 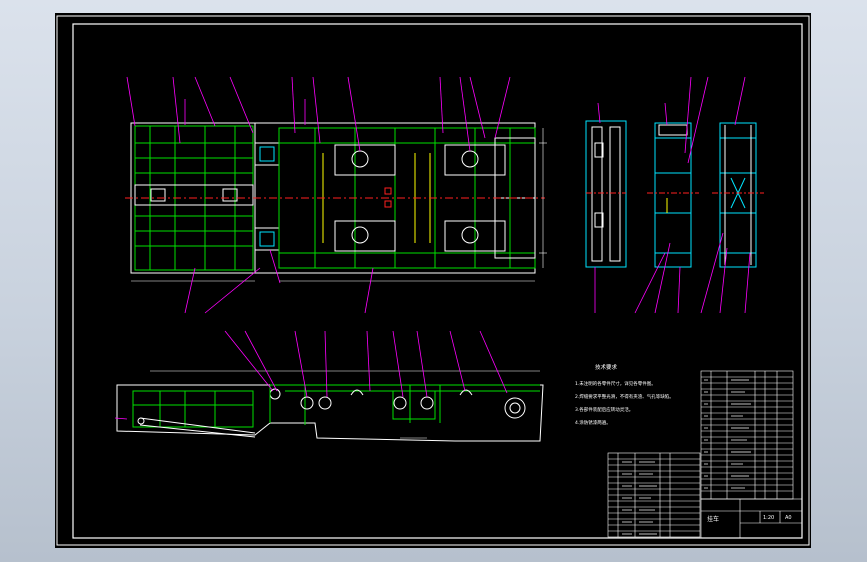 I want to click on side-outline, so click(x=330, y=413).